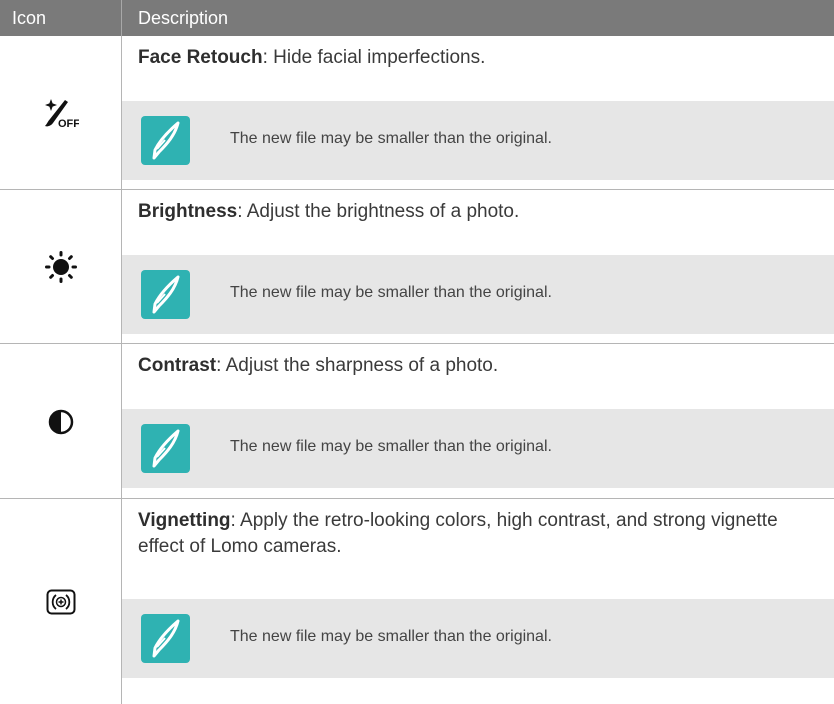 This screenshot has height=704, width=834. Describe the element at coordinates (60, 421) in the screenshot. I see `contrast-icon` at that location.